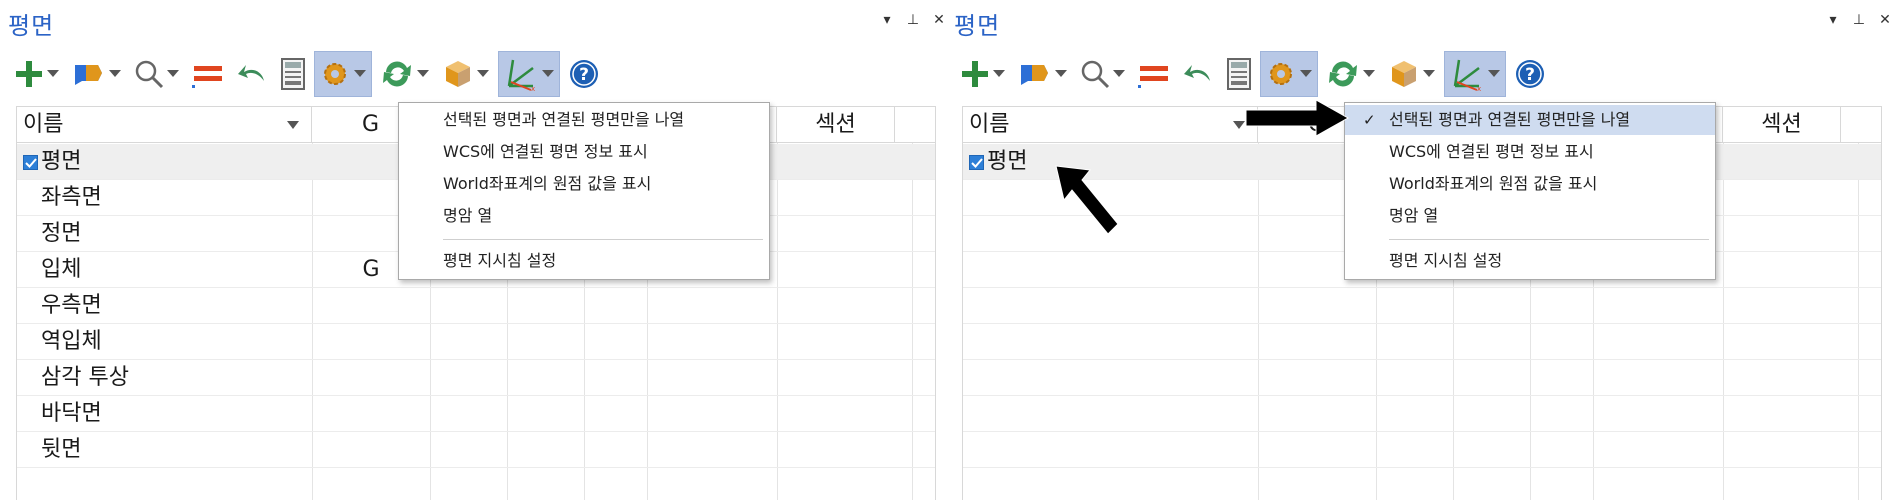  I want to click on row-label: 뒷면, so click(61, 449).